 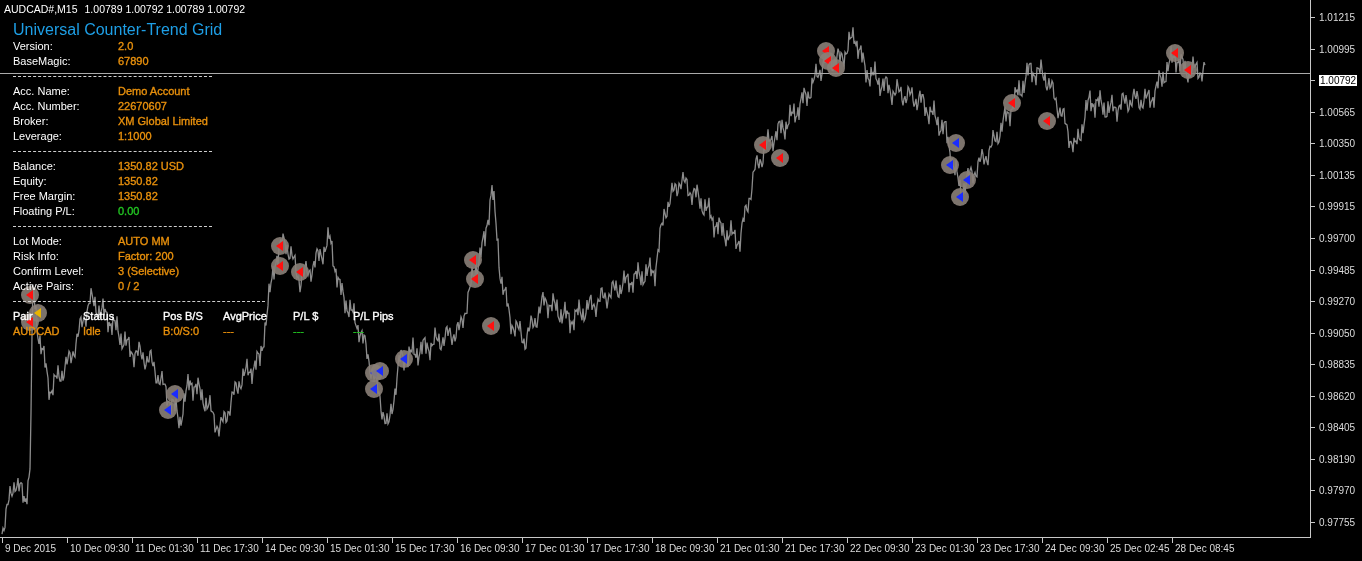 I want to click on field-value: AUTO MM, so click(x=144, y=241).